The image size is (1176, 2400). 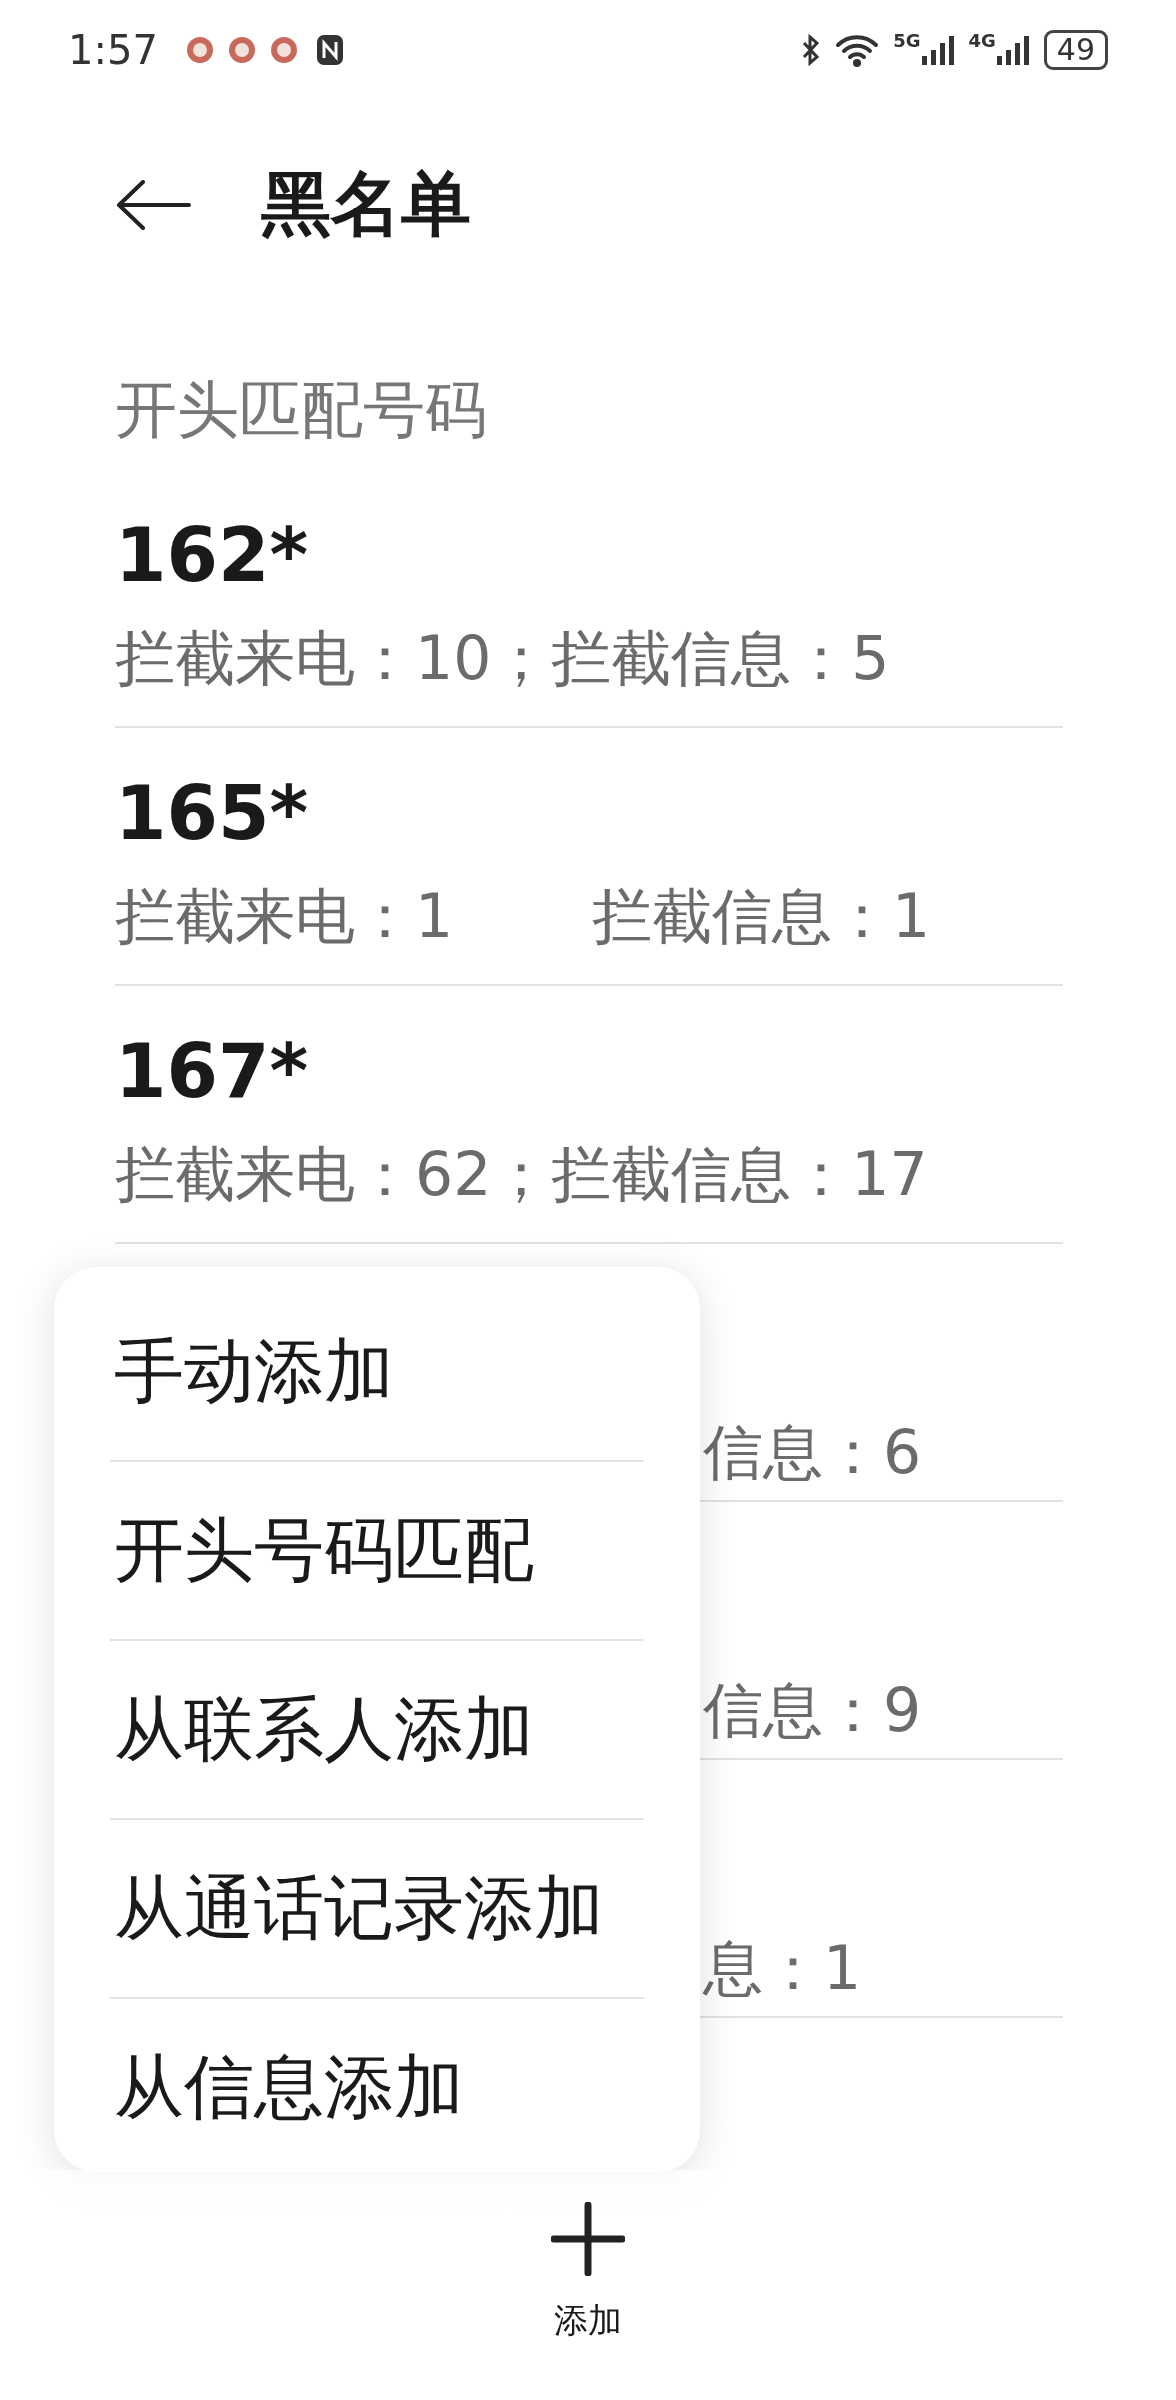 What do you see at coordinates (502, 658) in the screenshot?
I see `block-count-text: 拦截来电：10；拦截信息：5` at bounding box center [502, 658].